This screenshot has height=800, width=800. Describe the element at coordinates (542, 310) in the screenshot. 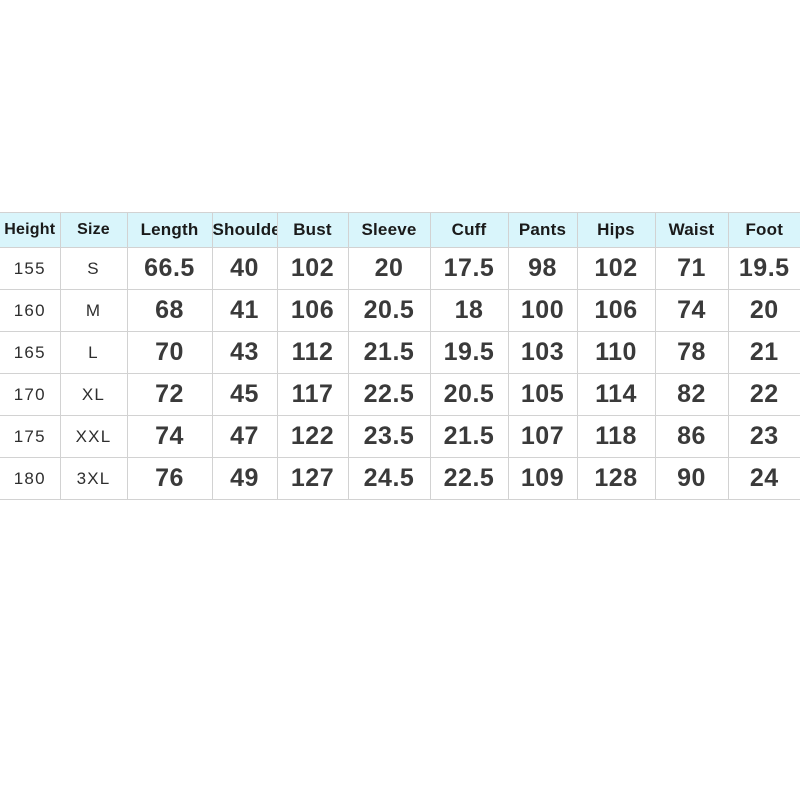

I see `cell-pants: 100` at that location.